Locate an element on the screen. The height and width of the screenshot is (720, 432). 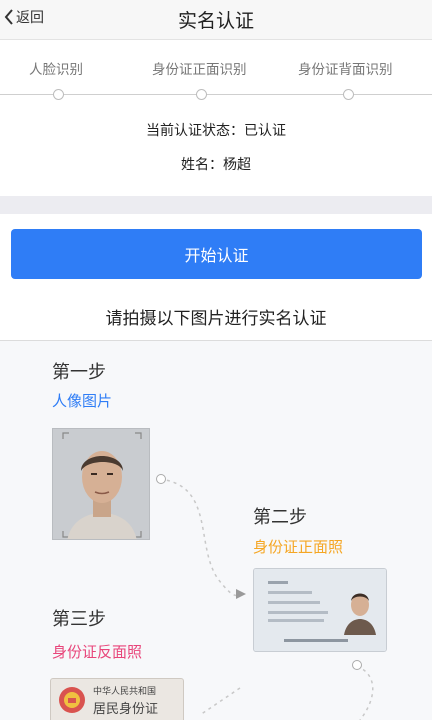
step2-title: 第二步 is located at coordinates (280, 517).